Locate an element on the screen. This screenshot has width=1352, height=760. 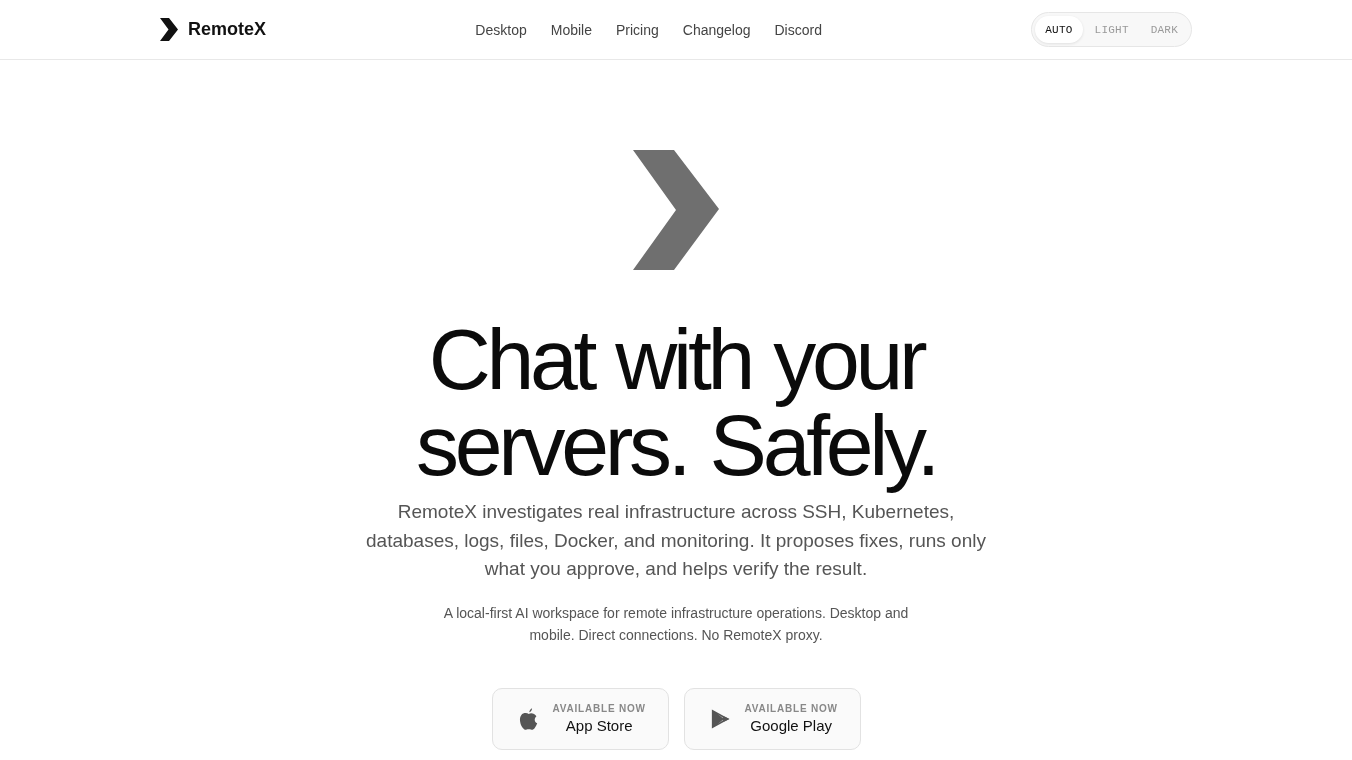
nav-link: Discord is located at coordinates (798, 29).